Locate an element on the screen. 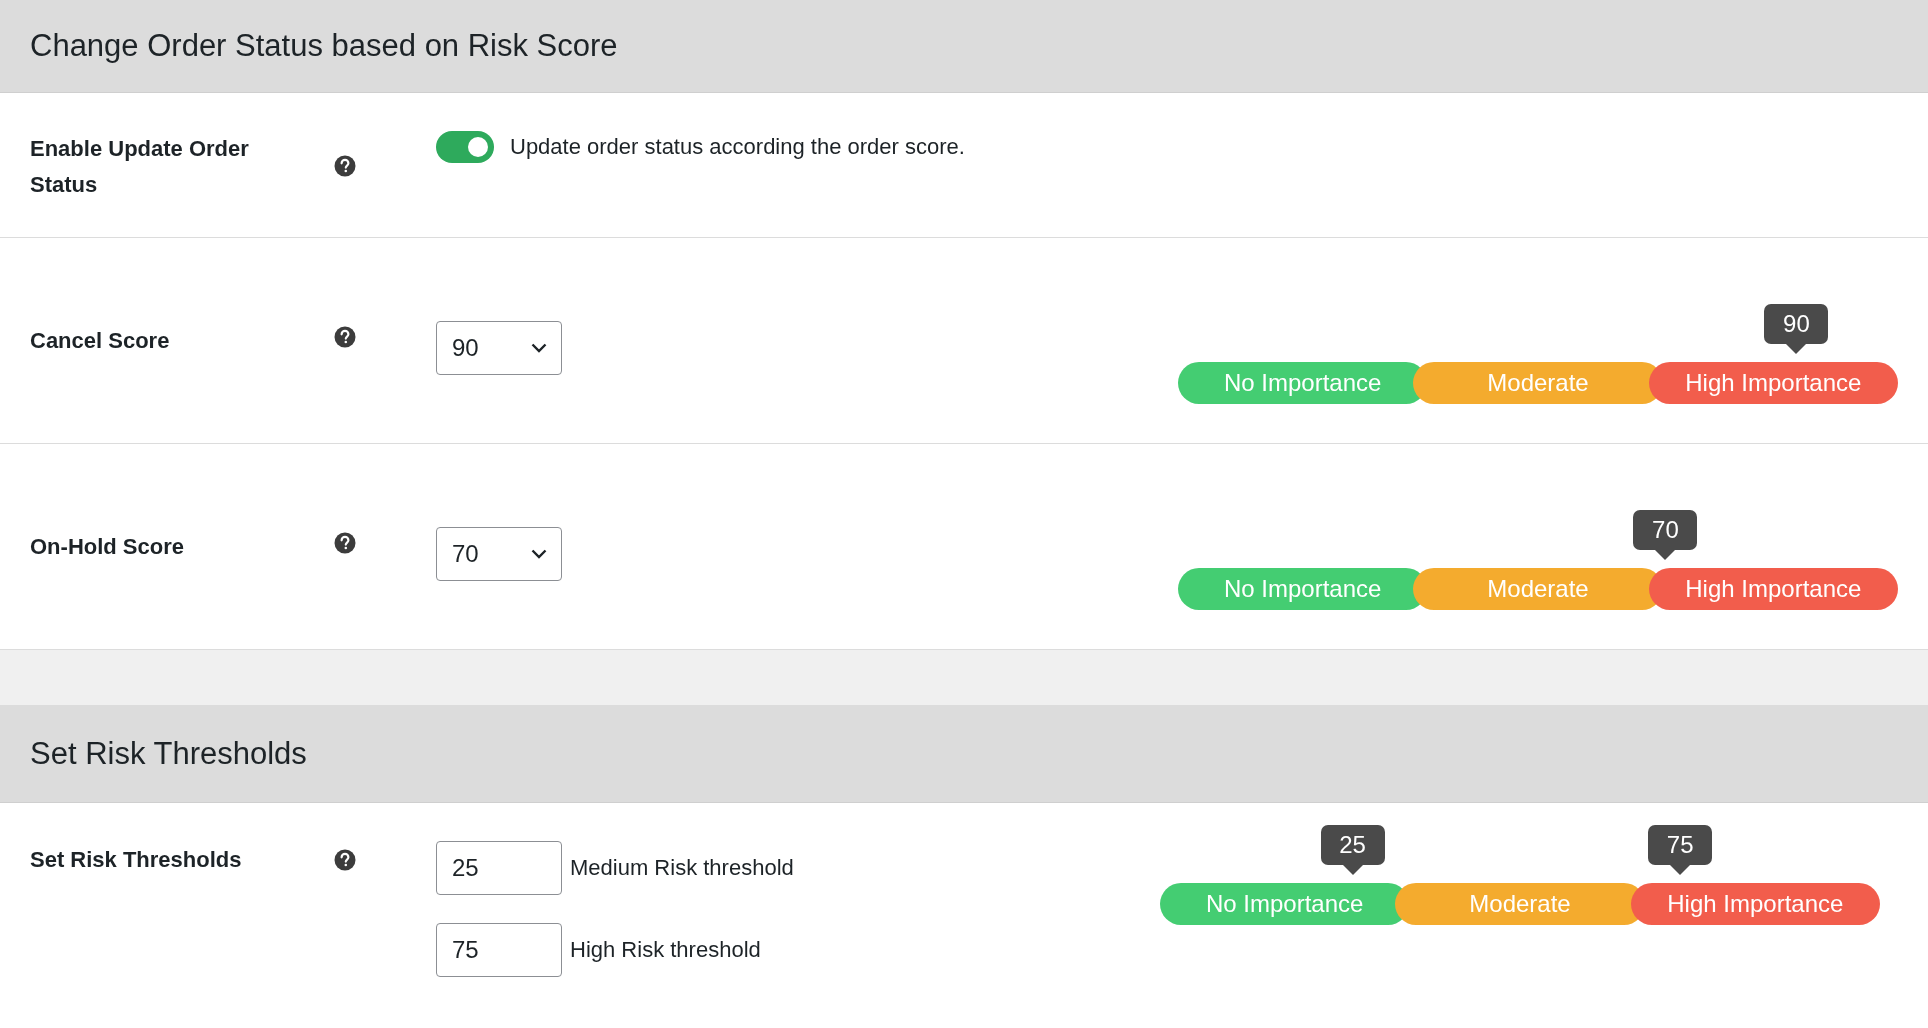 This screenshot has width=1928, height=1028. value-tooltip: 75 is located at coordinates (1680, 850).